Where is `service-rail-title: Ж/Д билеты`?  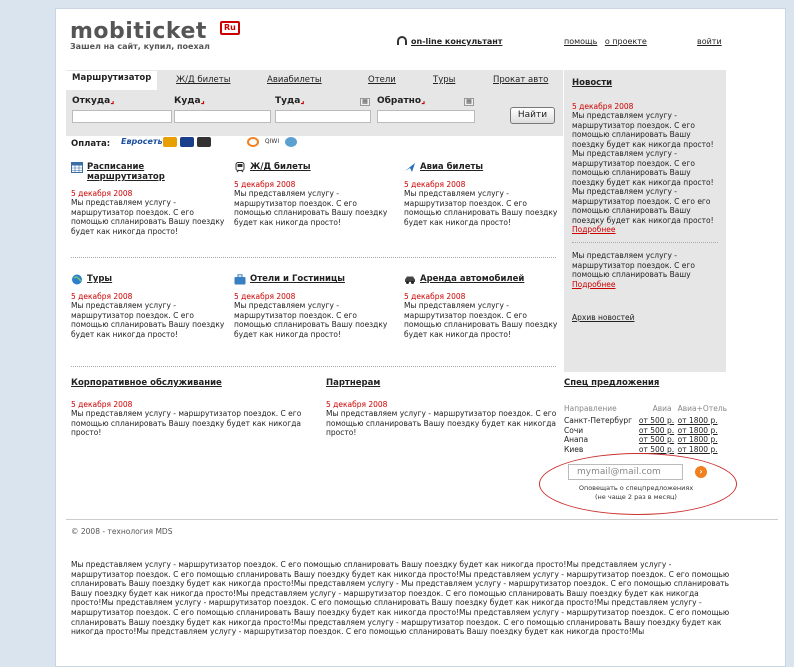
service-rail-title: Ж/Д билеты is located at coordinates (314, 167).